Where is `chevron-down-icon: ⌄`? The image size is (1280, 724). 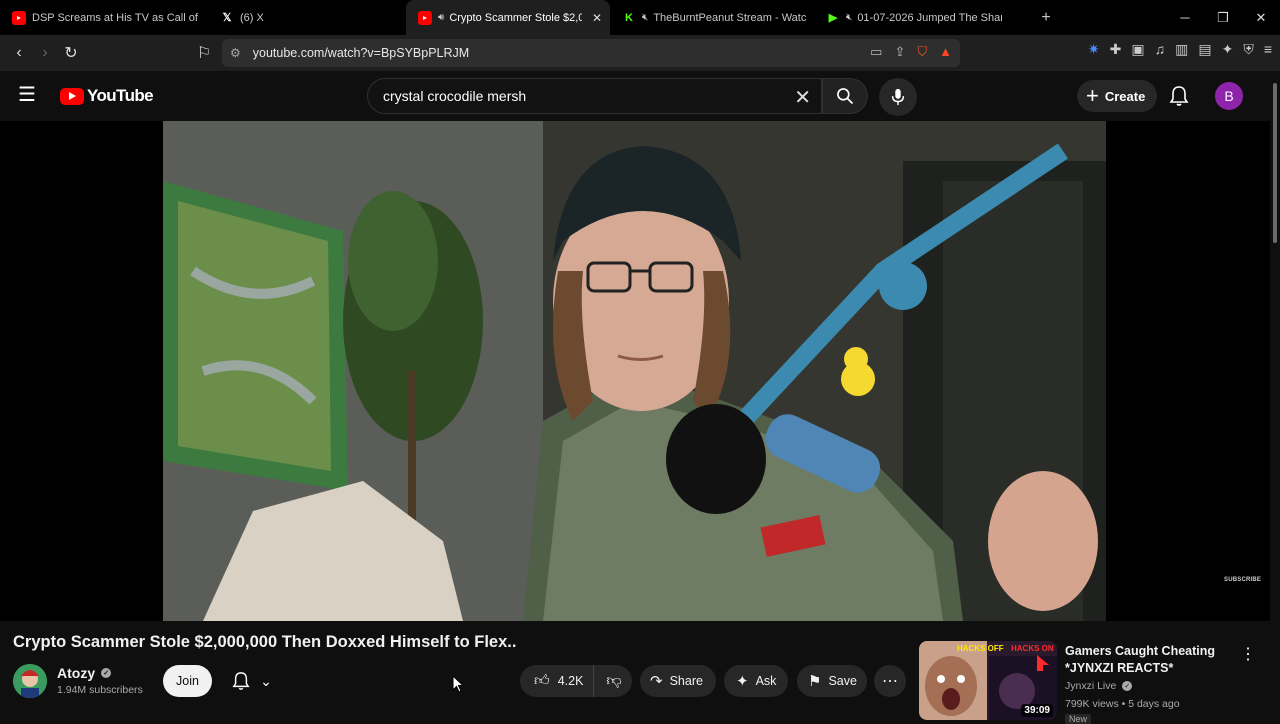 chevron-down-icon: ⌄ is located at coordinates (266, 680).